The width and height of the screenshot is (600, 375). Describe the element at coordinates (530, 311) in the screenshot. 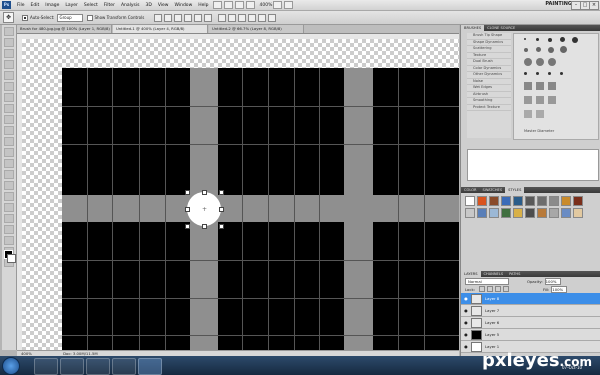

I see `layer-row: ● Layer 7` at that location.